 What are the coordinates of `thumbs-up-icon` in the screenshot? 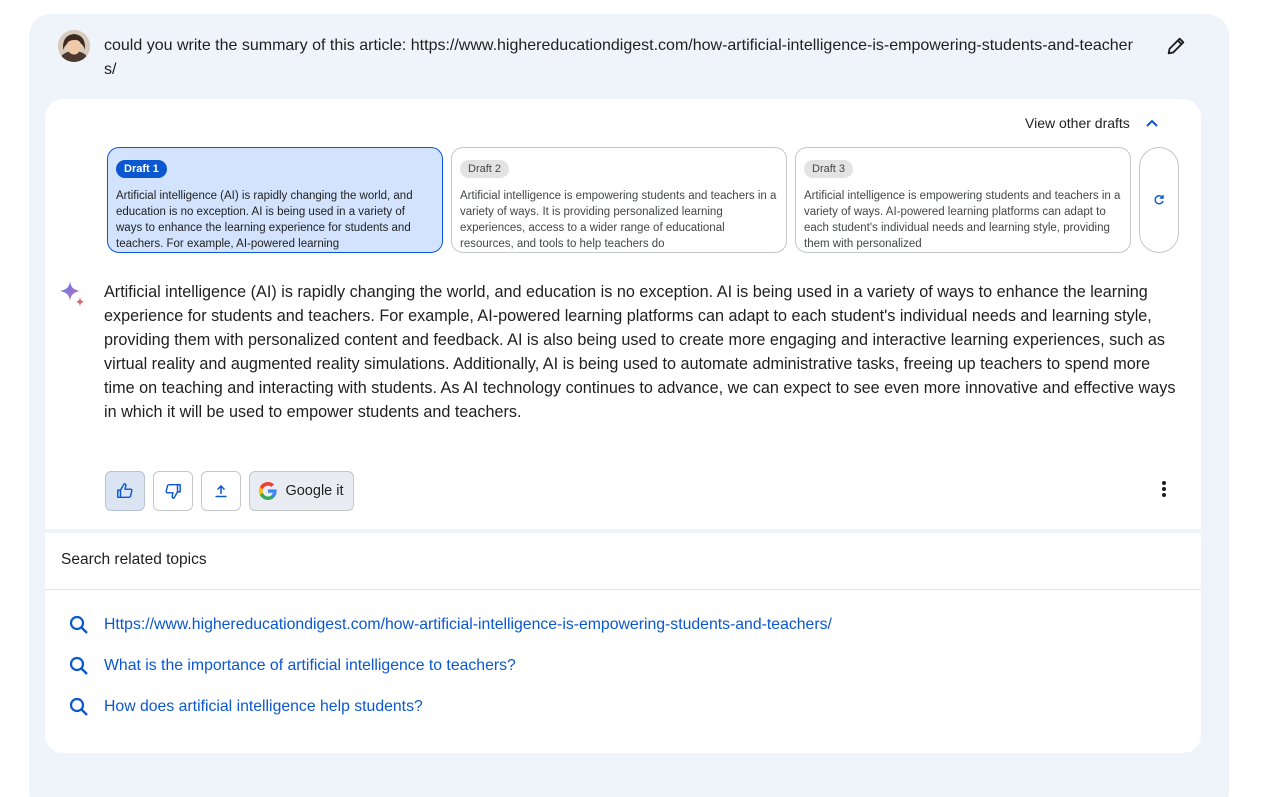 It's located at (125, 491).